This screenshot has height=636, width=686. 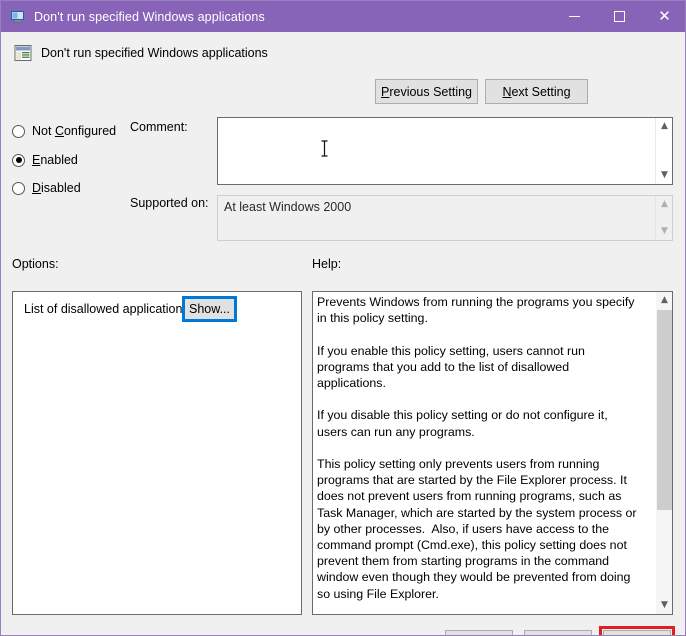 I want to click on radio-not-configured-mark, so click(x=18, y=131).